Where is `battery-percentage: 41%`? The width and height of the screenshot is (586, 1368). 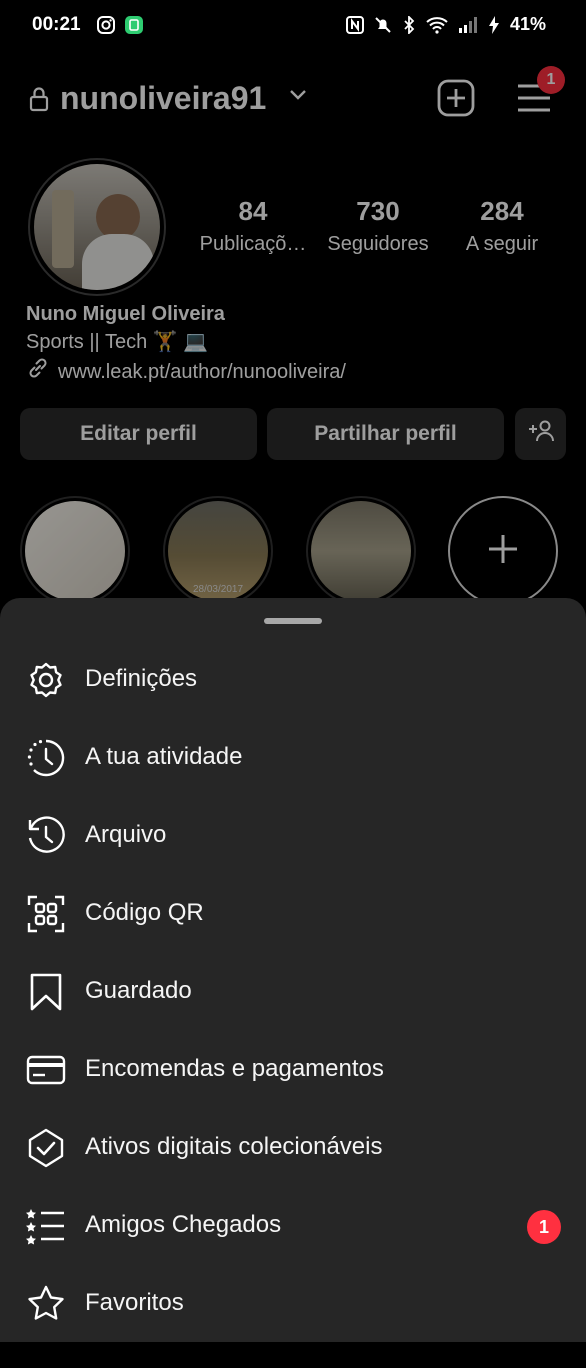
battery-percentage: 41% is located at coordinates (527, 24).